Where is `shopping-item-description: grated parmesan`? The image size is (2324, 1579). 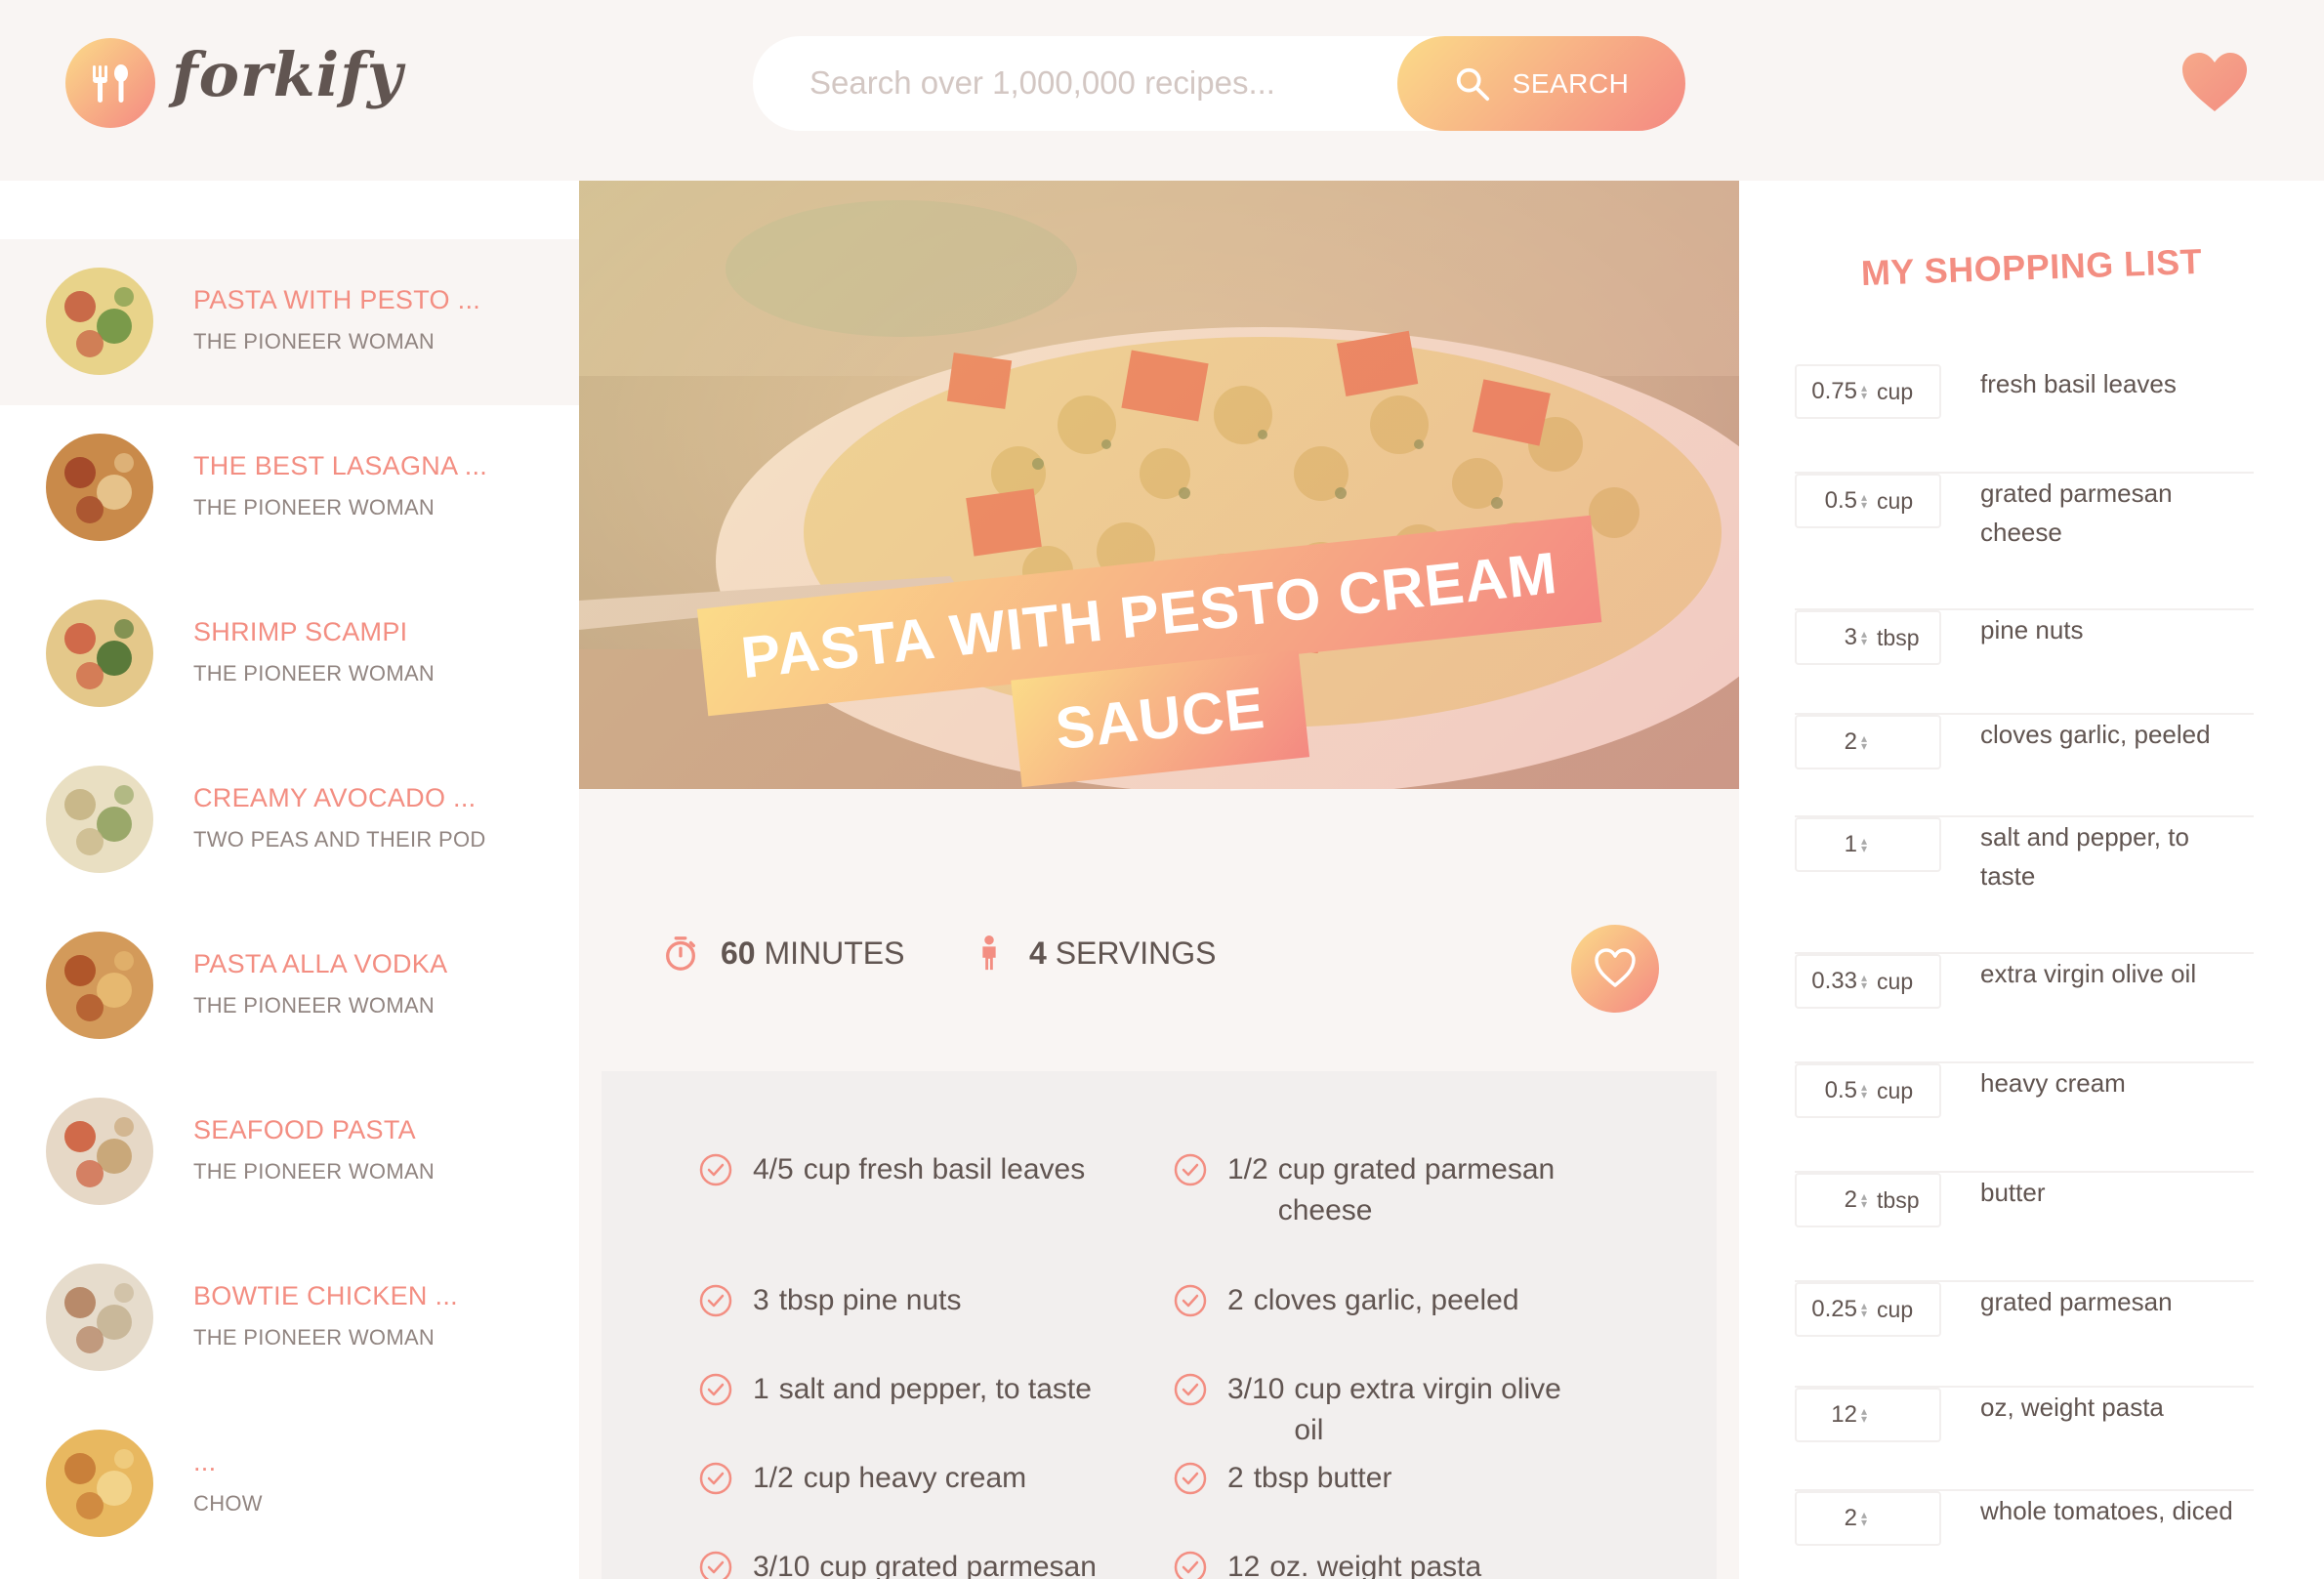 shopping-item-description: grated parmesan is located at coordinates (2076, 1301).